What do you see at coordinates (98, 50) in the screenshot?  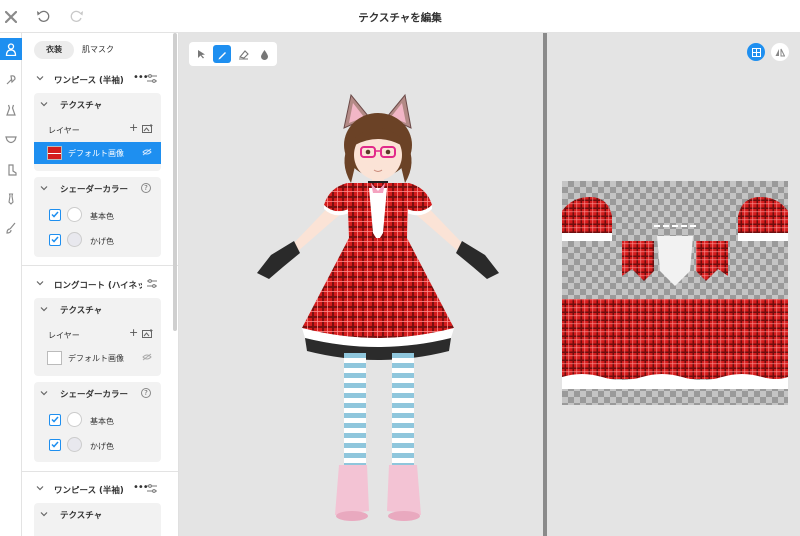 I see `tab-skin-mask: 肌マスク` at bounding box center [98, 50].